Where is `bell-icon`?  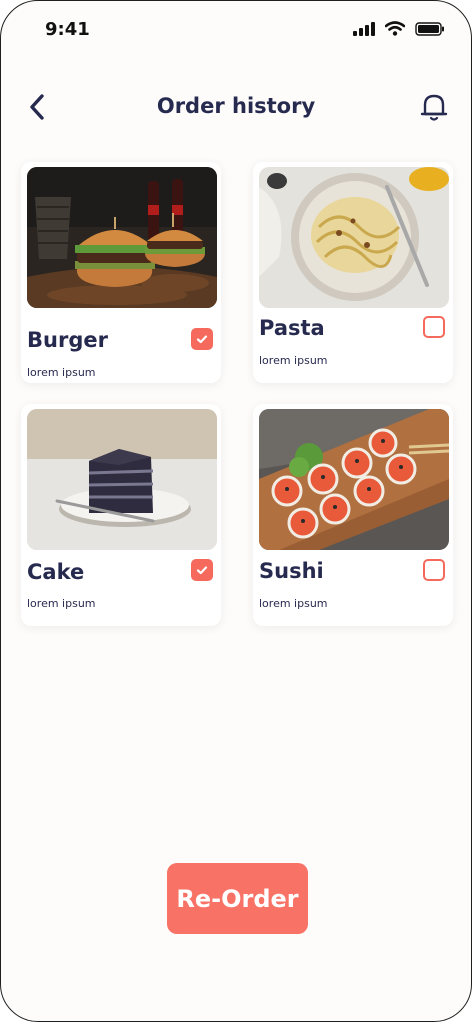
bell-icon is located at coordinates (434, 107).